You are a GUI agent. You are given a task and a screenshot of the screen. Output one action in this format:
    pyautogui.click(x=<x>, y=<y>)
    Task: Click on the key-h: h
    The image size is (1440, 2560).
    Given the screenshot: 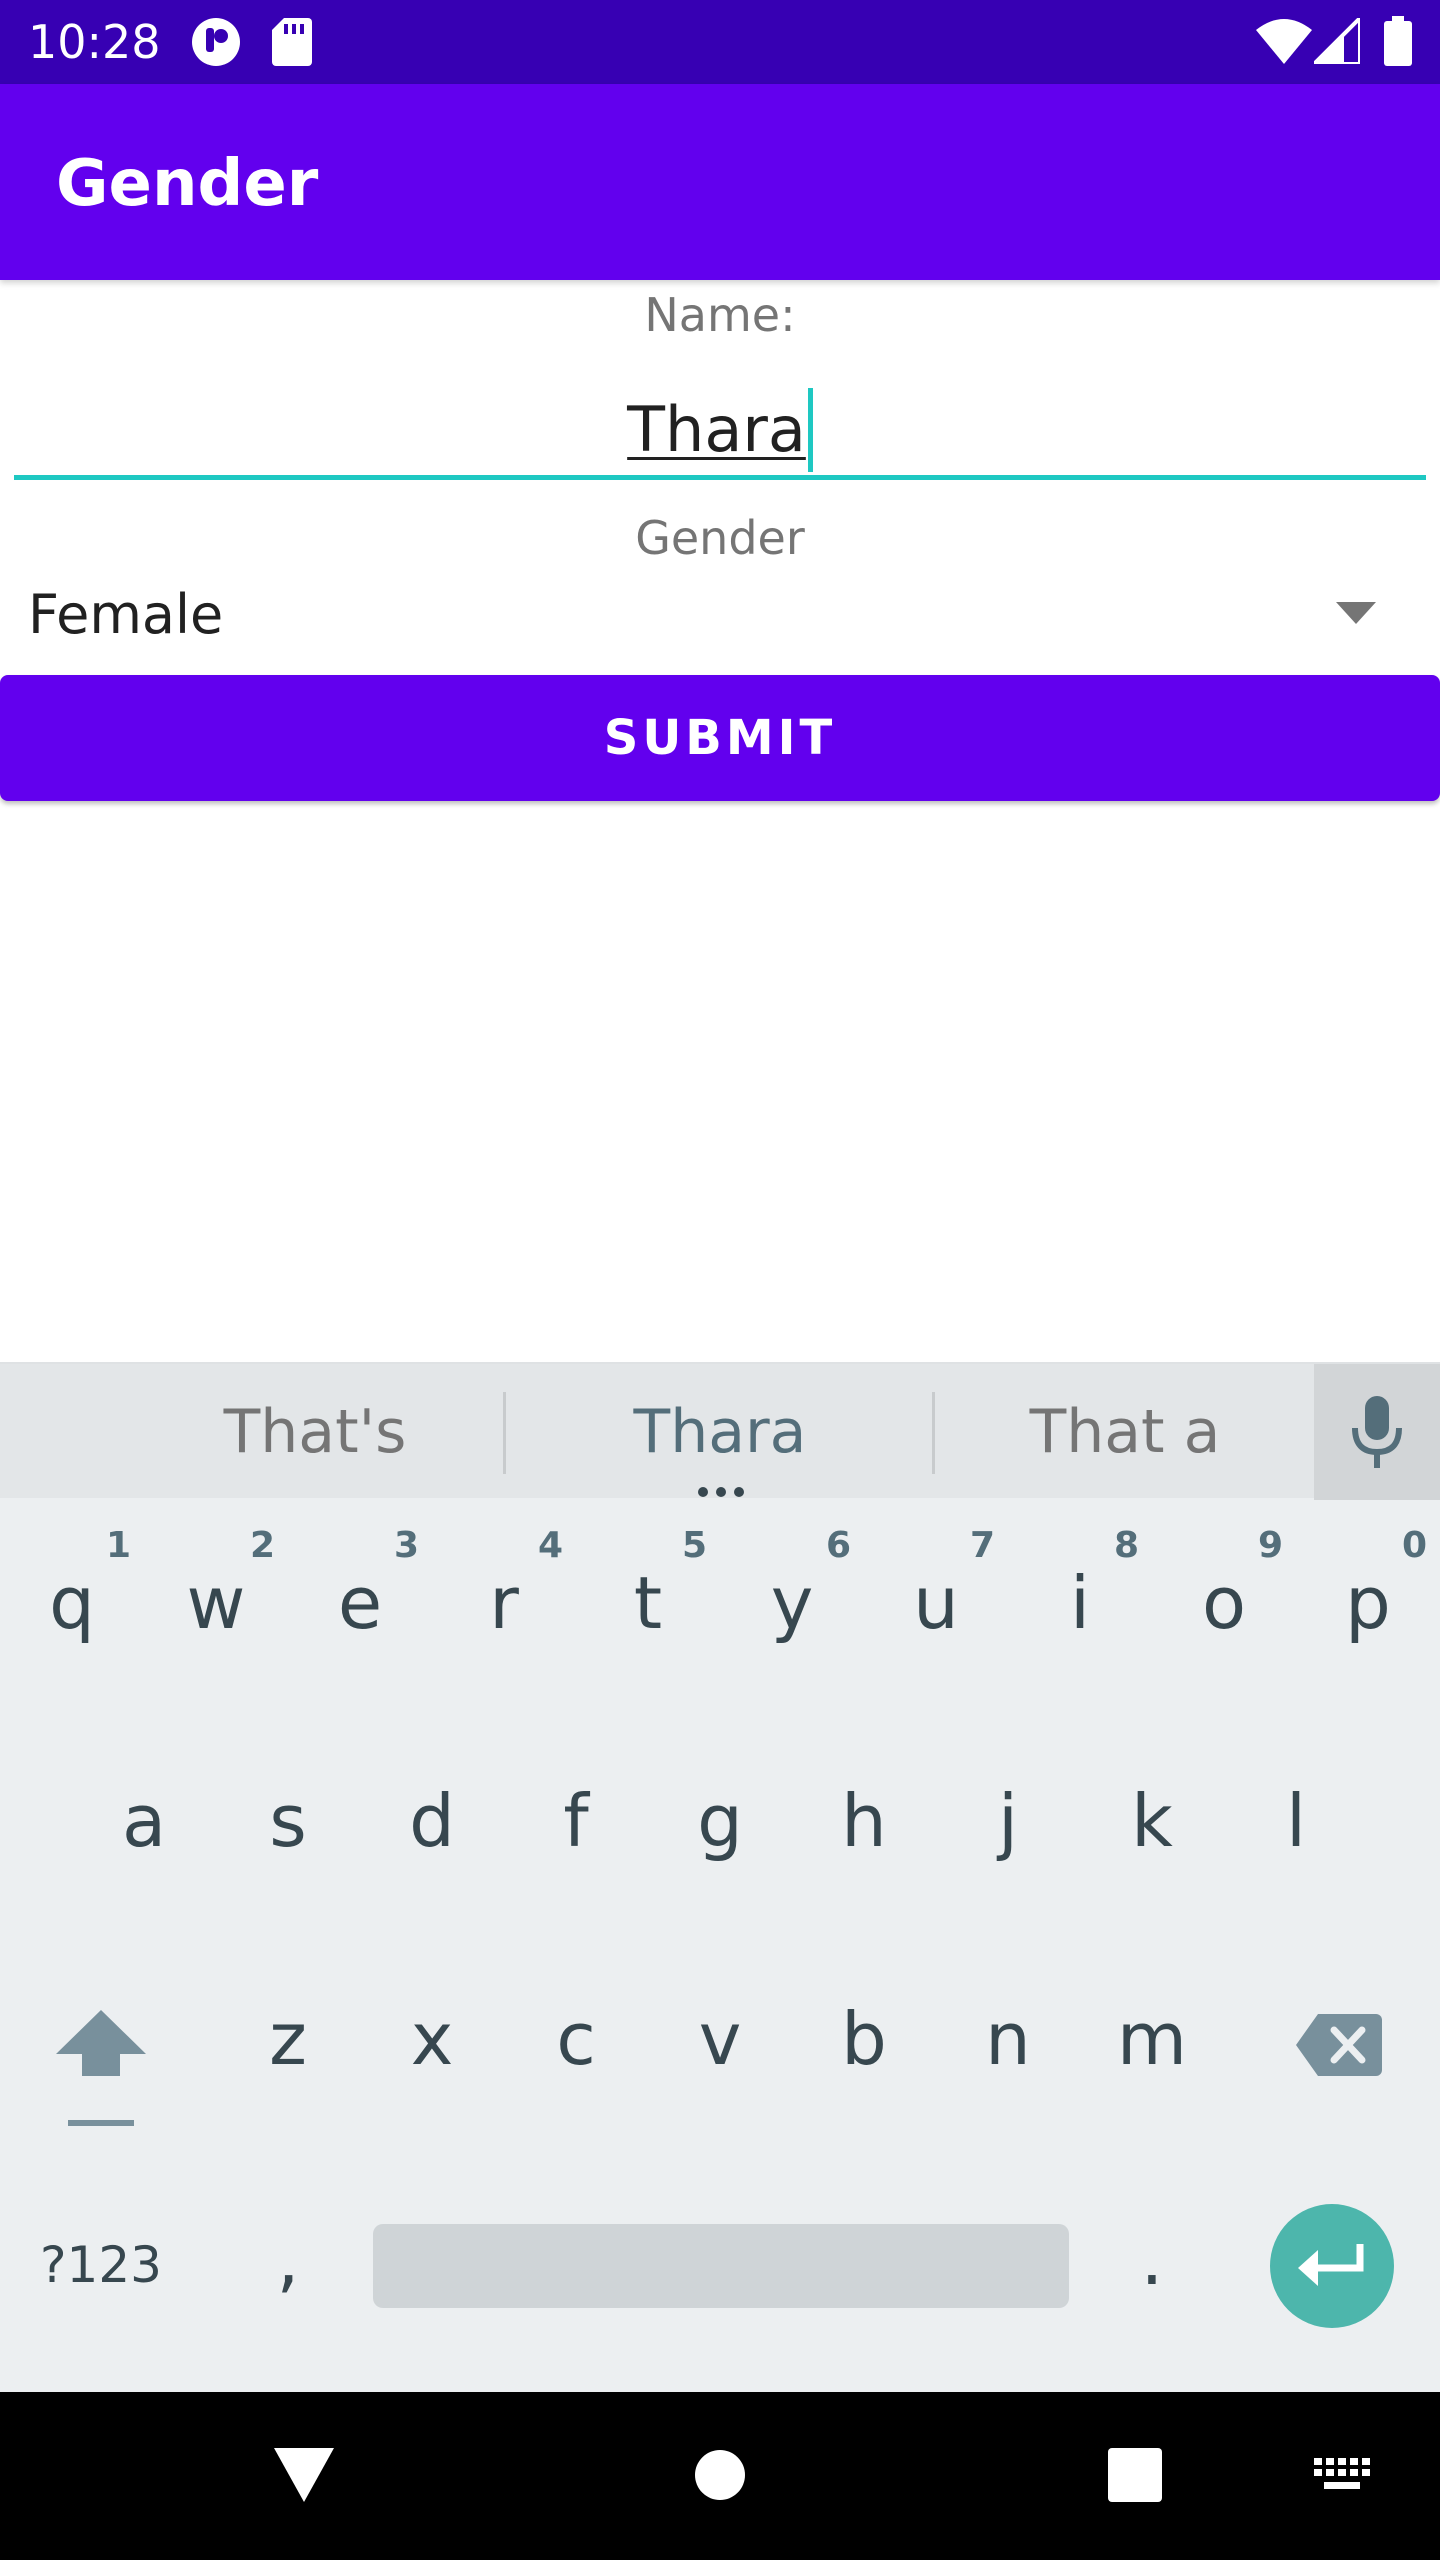 What is the action you would take?
    pyautogui.click(x=864, y=1821)
    